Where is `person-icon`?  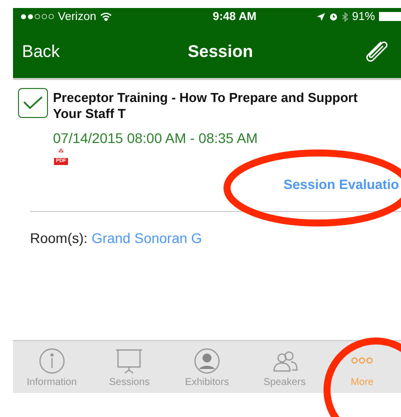 person-icon is located at coordinates (206, 360).